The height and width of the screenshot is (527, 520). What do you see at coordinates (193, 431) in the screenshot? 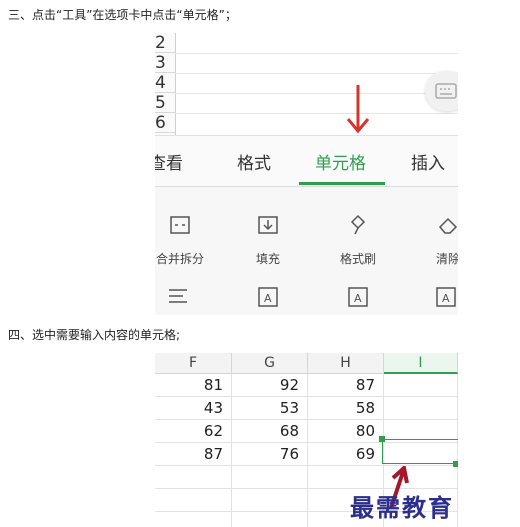
I see `table-cell: 62` at bounding box center [193, 431].